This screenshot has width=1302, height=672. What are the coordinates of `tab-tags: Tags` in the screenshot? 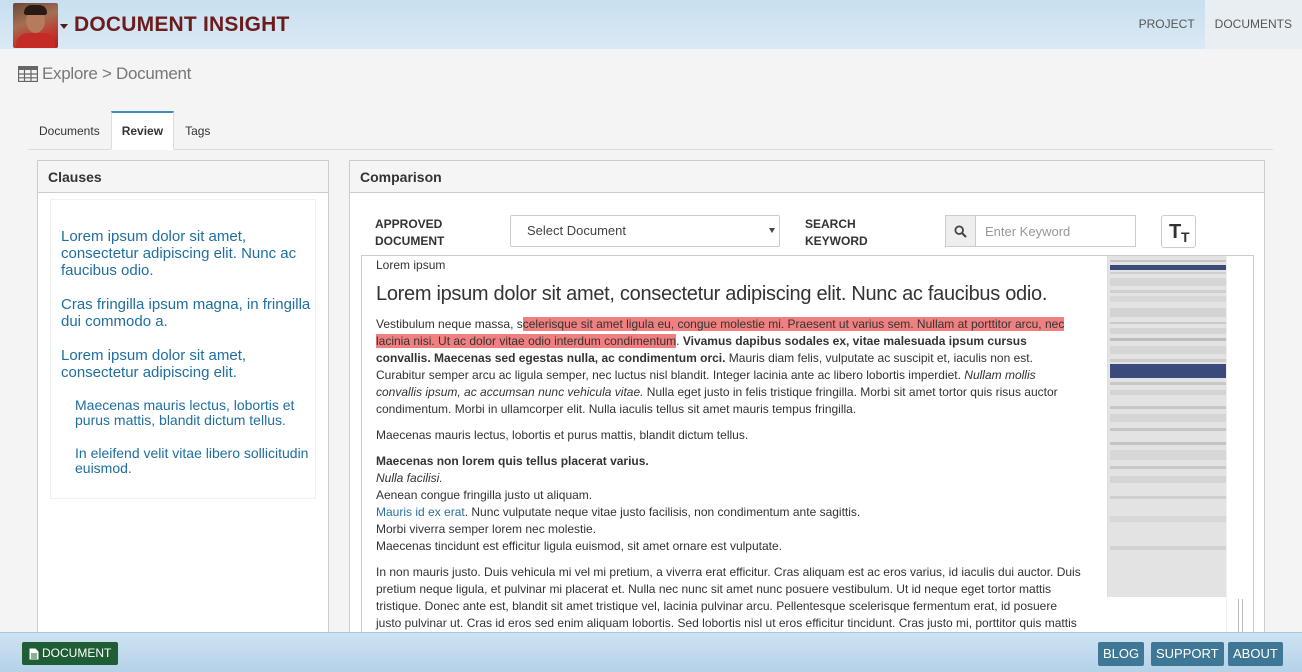 It's located at (197, 130).